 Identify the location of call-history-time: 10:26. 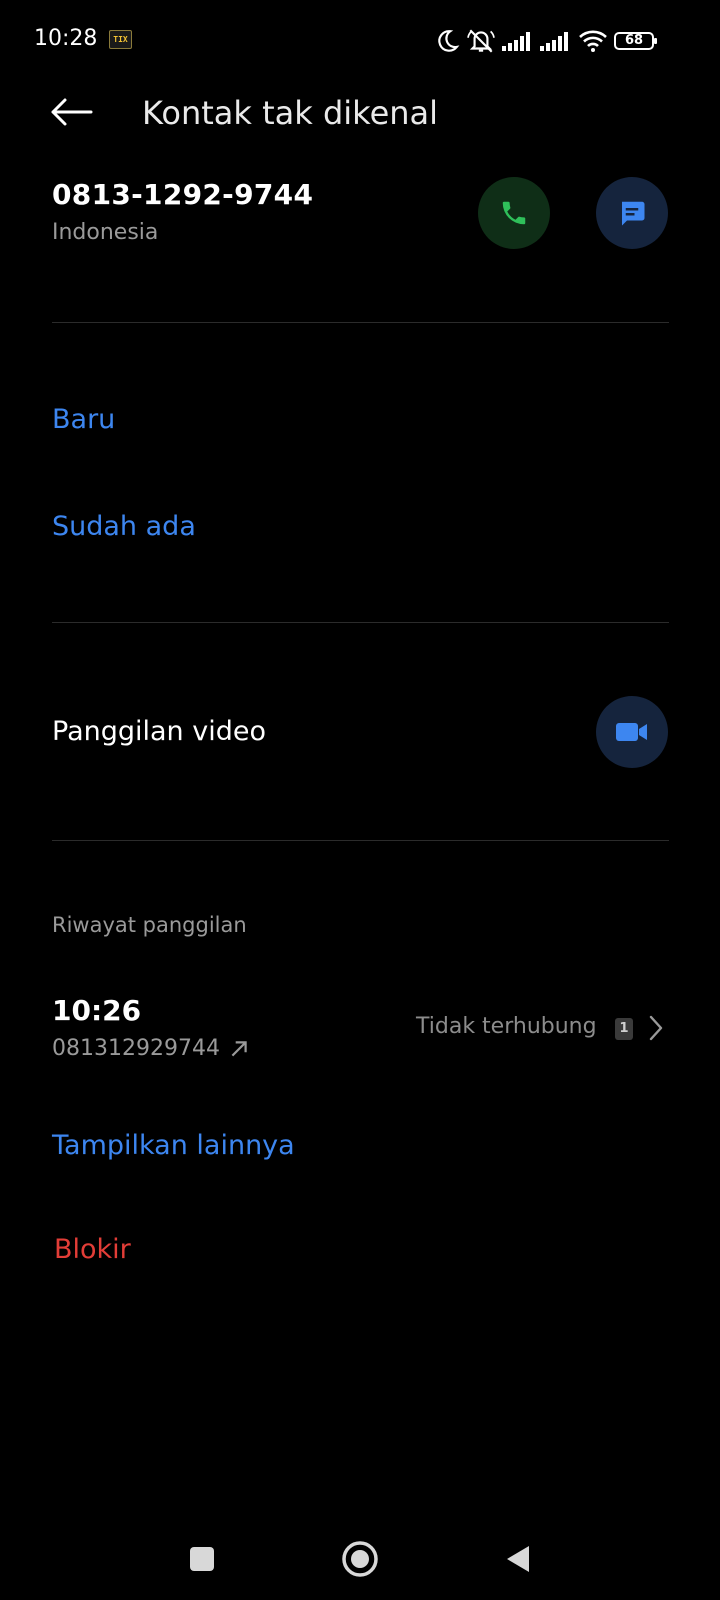
(97, 1010).